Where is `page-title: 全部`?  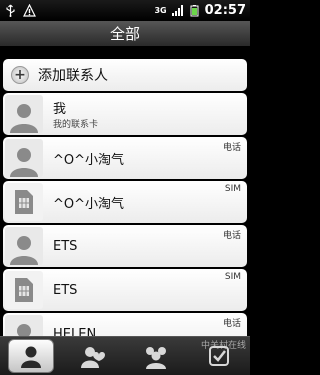
page-title: 全部 is located at coordinates (125, 34).